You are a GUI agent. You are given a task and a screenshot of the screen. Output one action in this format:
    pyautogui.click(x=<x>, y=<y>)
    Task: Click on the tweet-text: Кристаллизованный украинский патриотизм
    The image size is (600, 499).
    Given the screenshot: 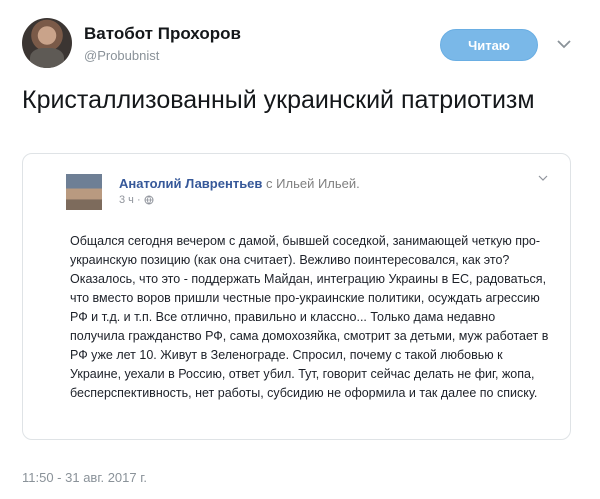 What is the action you would take?
    pyautogui.click(x=278, y=100)
    